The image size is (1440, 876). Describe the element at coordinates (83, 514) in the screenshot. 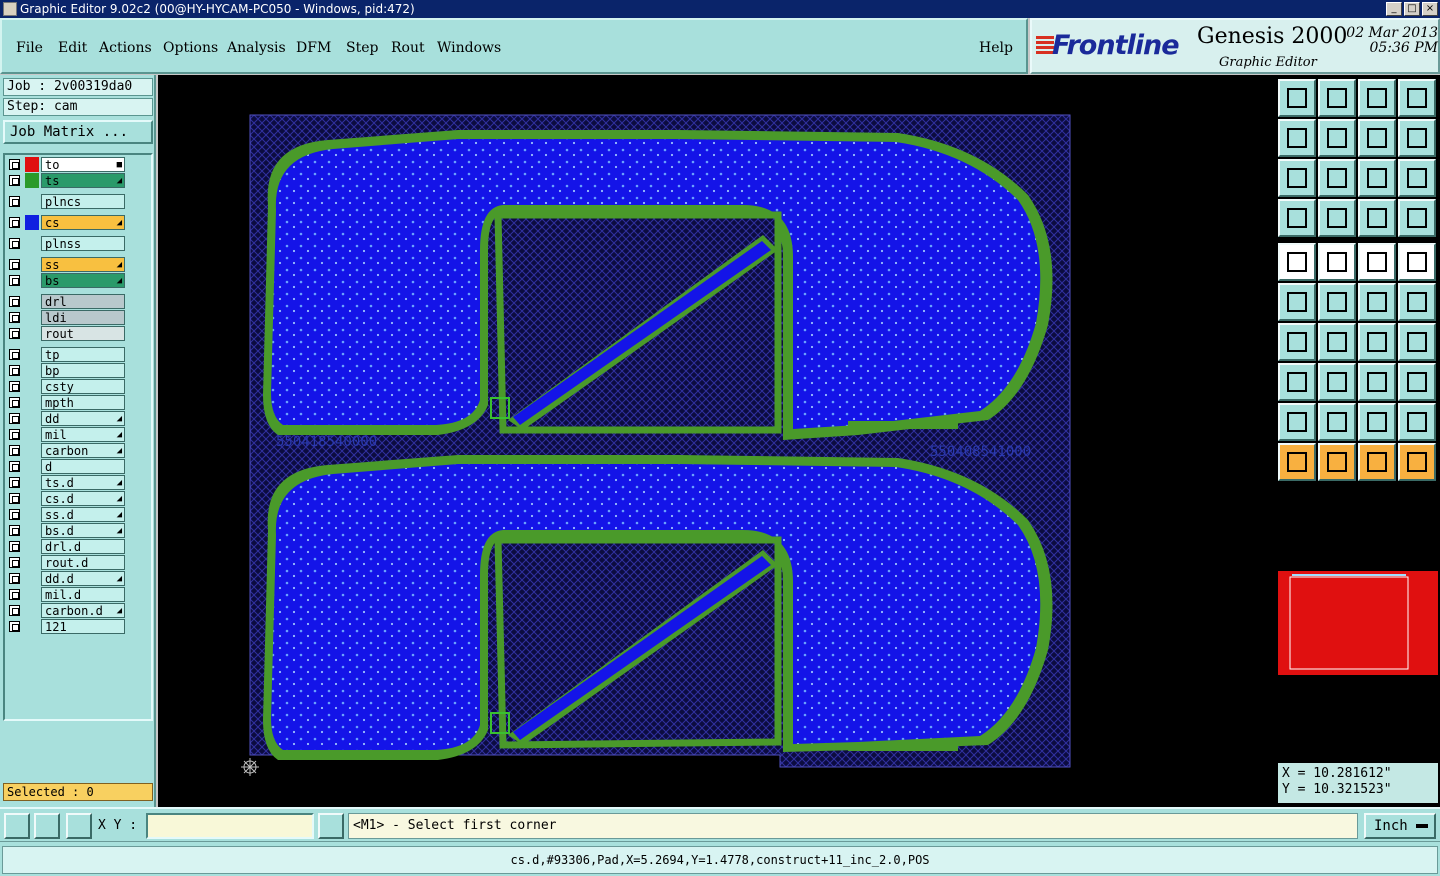

I see `layer-name: ss.d ◢` at that location.